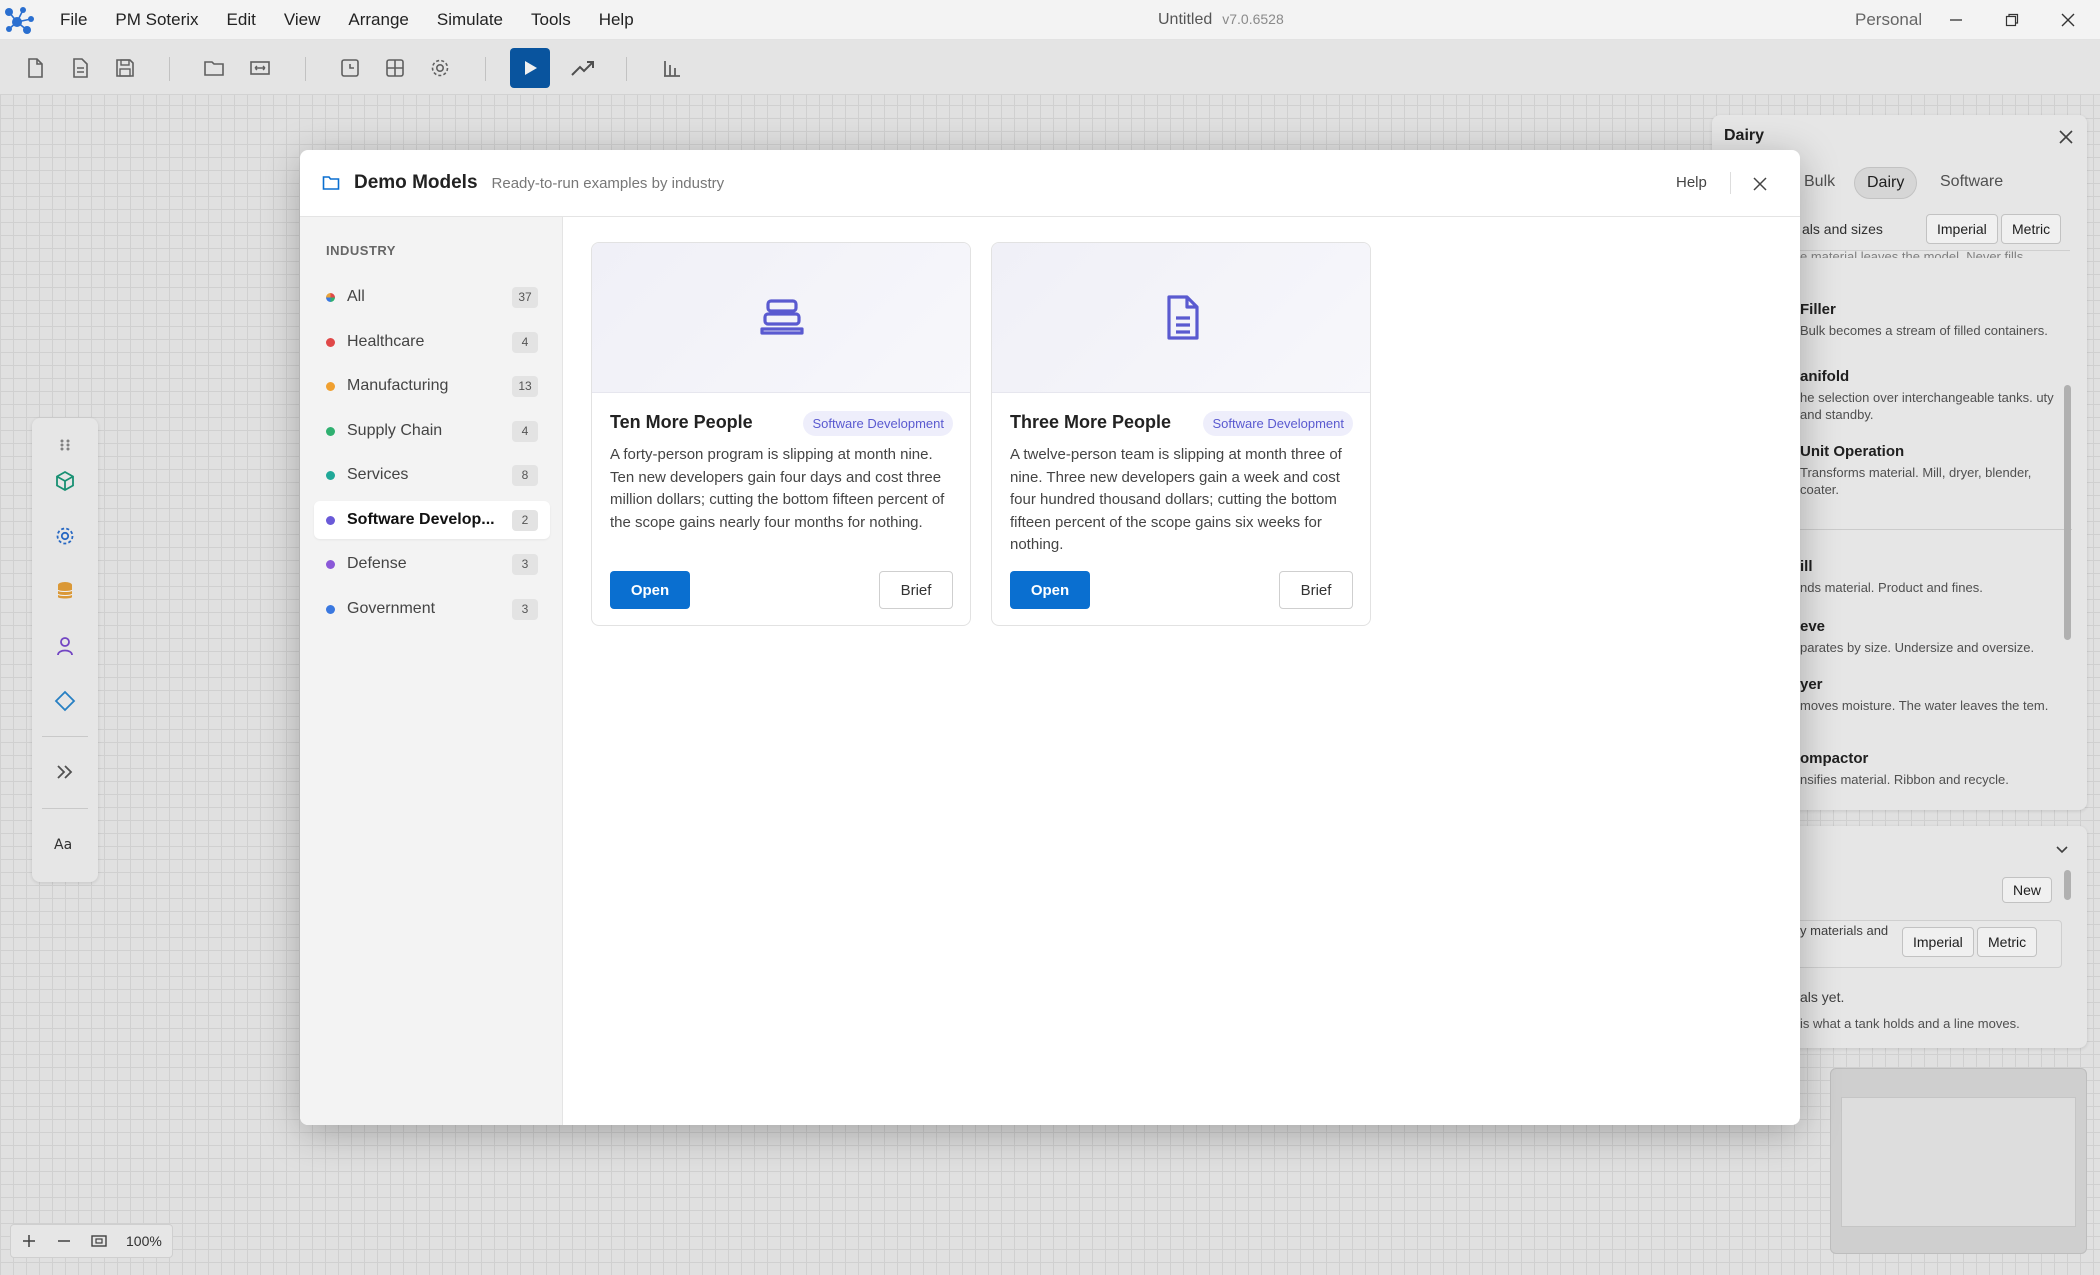 The image size is (2100, 1275). I want to click on industry-count: 37, so click(525, 297).